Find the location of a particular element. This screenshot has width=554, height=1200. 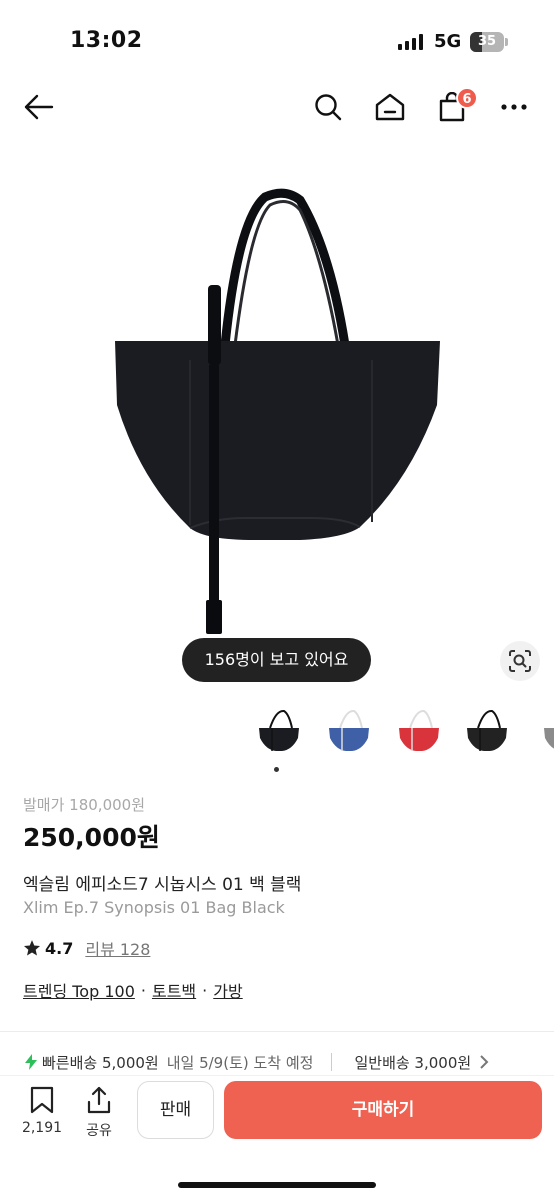

price: 250,000원 is located at coordinates (91, 837).